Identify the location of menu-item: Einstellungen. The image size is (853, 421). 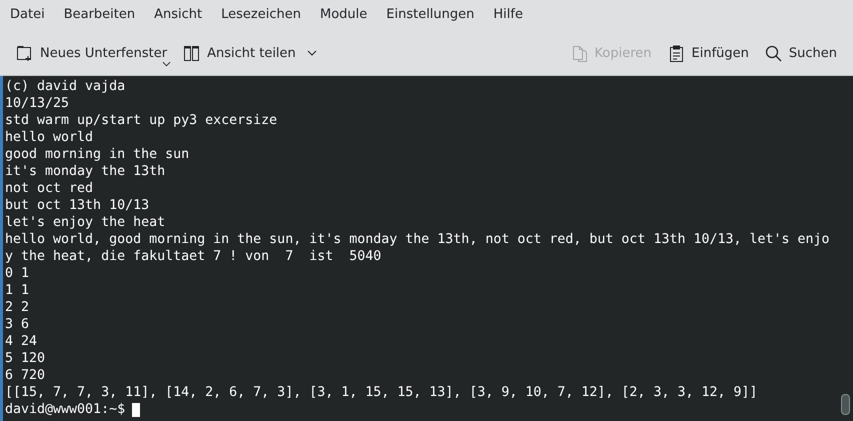
(430, 15).